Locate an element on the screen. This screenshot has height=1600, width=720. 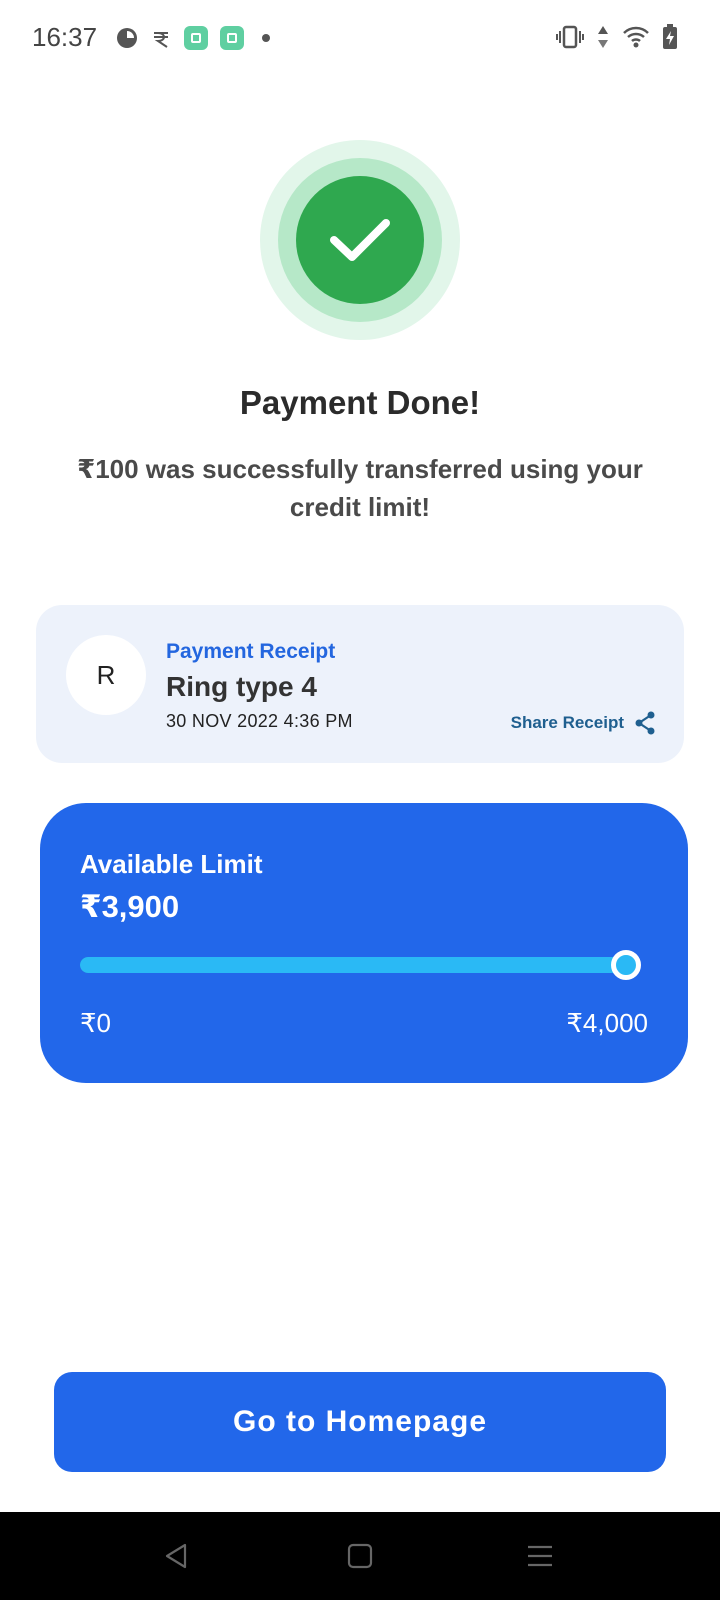
nav-recents-button is located at coordinates (540, 1556).